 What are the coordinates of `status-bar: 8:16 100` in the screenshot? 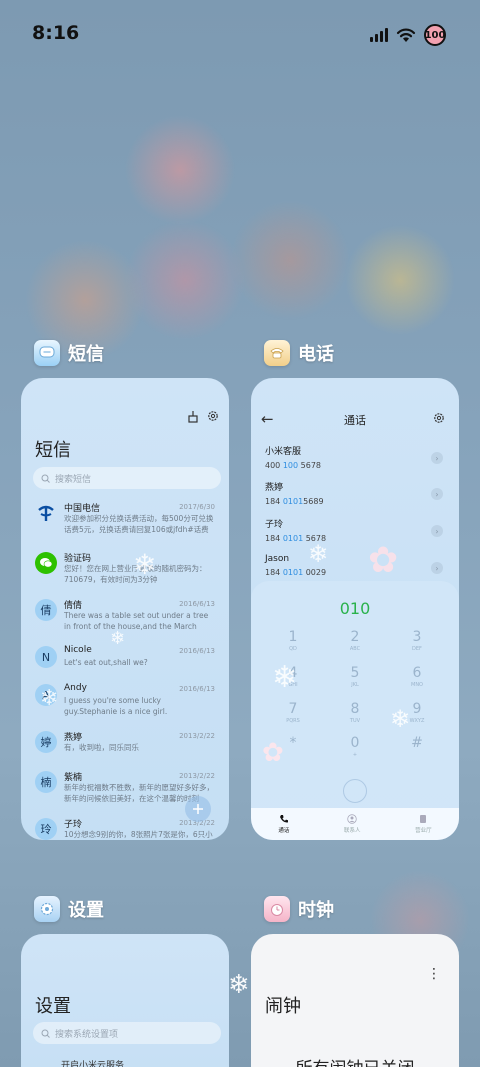 It's located at (240, 35).